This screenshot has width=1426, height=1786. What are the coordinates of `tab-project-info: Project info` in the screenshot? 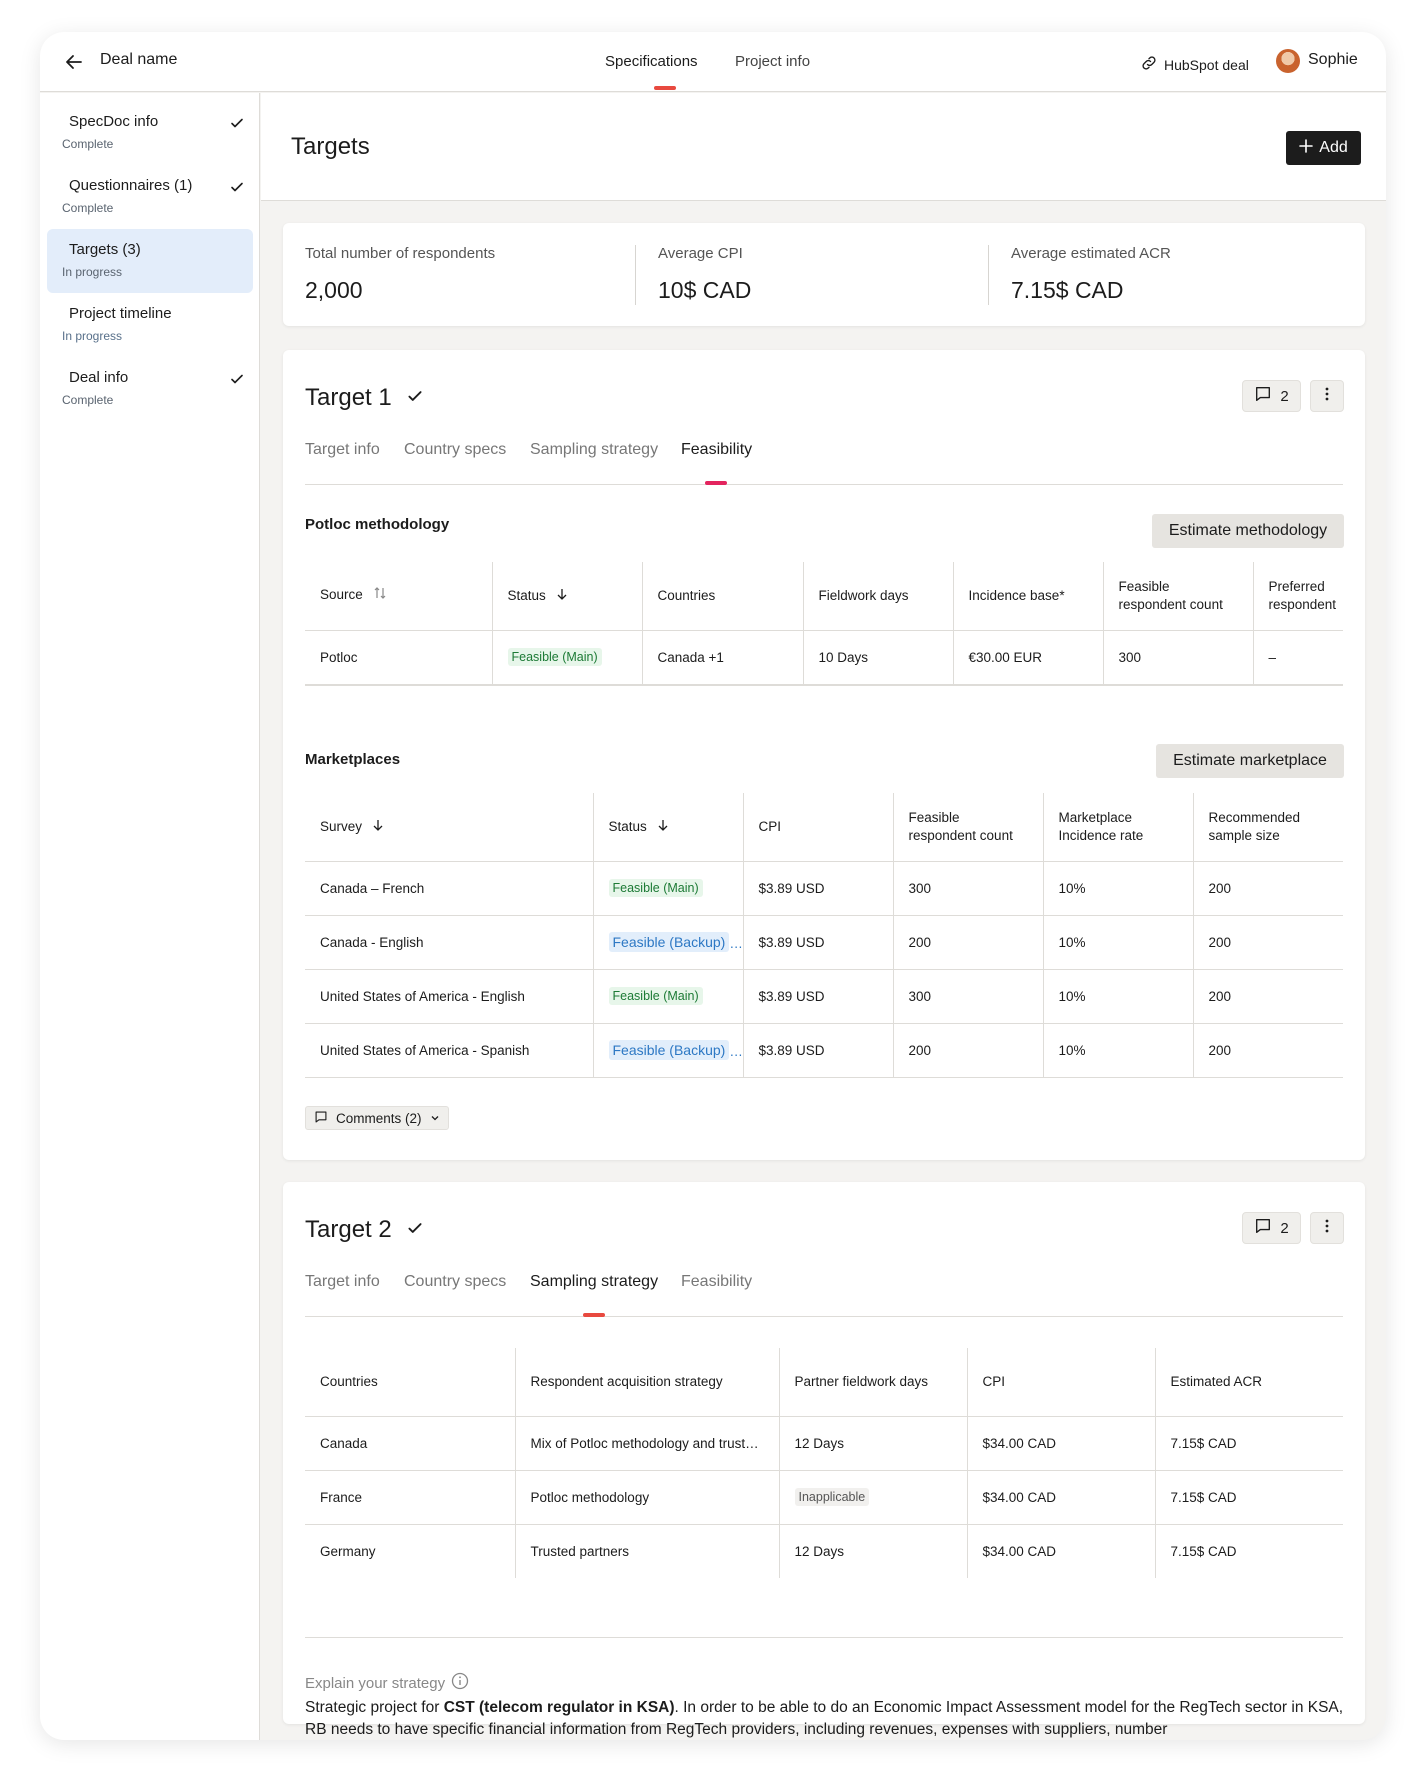 It's located at (772, 61).